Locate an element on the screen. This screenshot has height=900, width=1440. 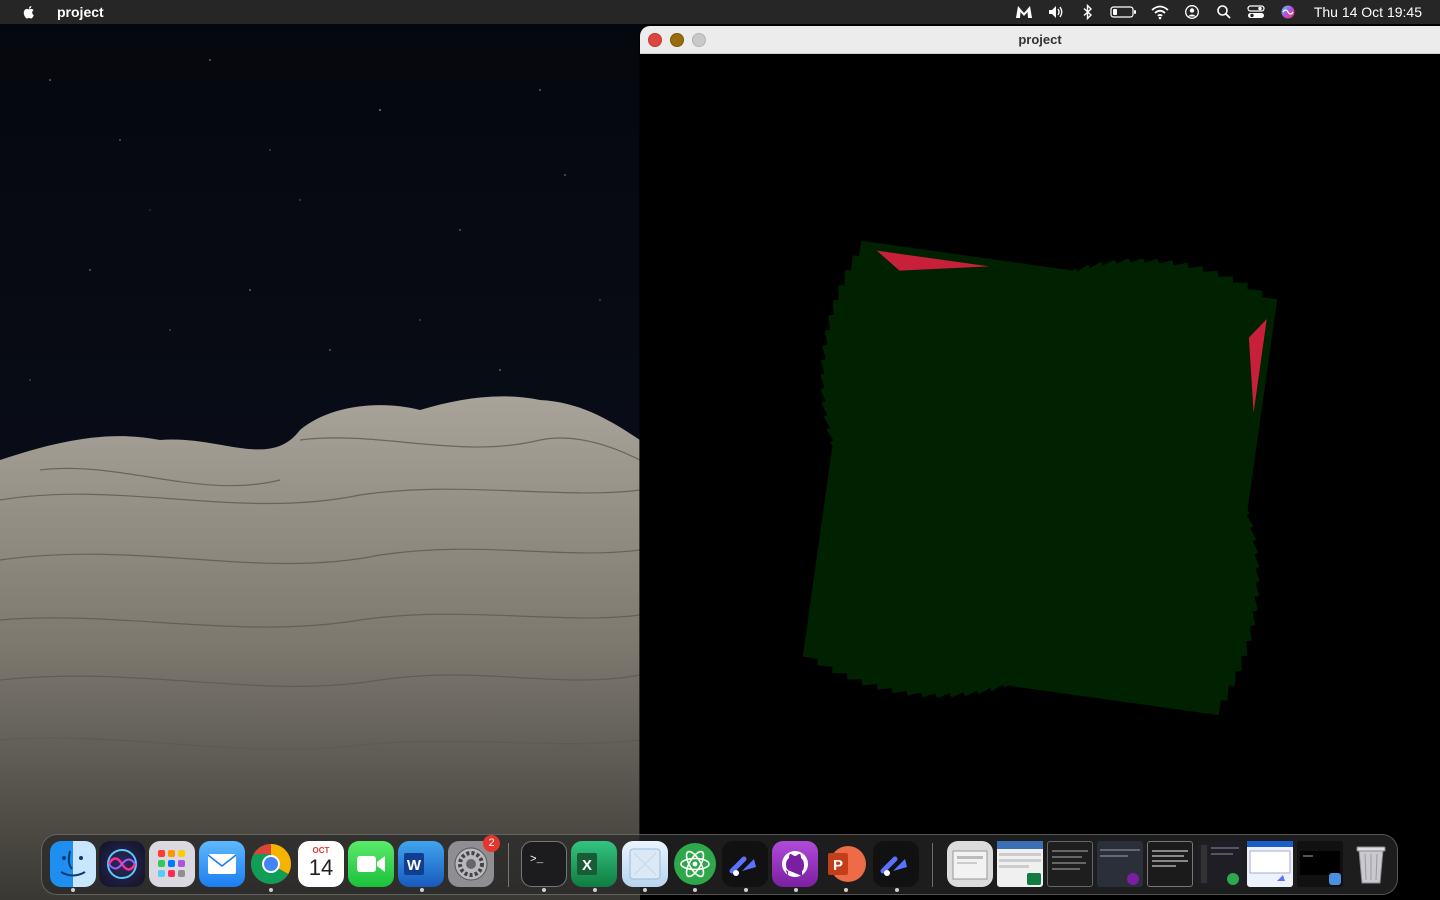
launchpad-icon is located at coordinates (172, 864).